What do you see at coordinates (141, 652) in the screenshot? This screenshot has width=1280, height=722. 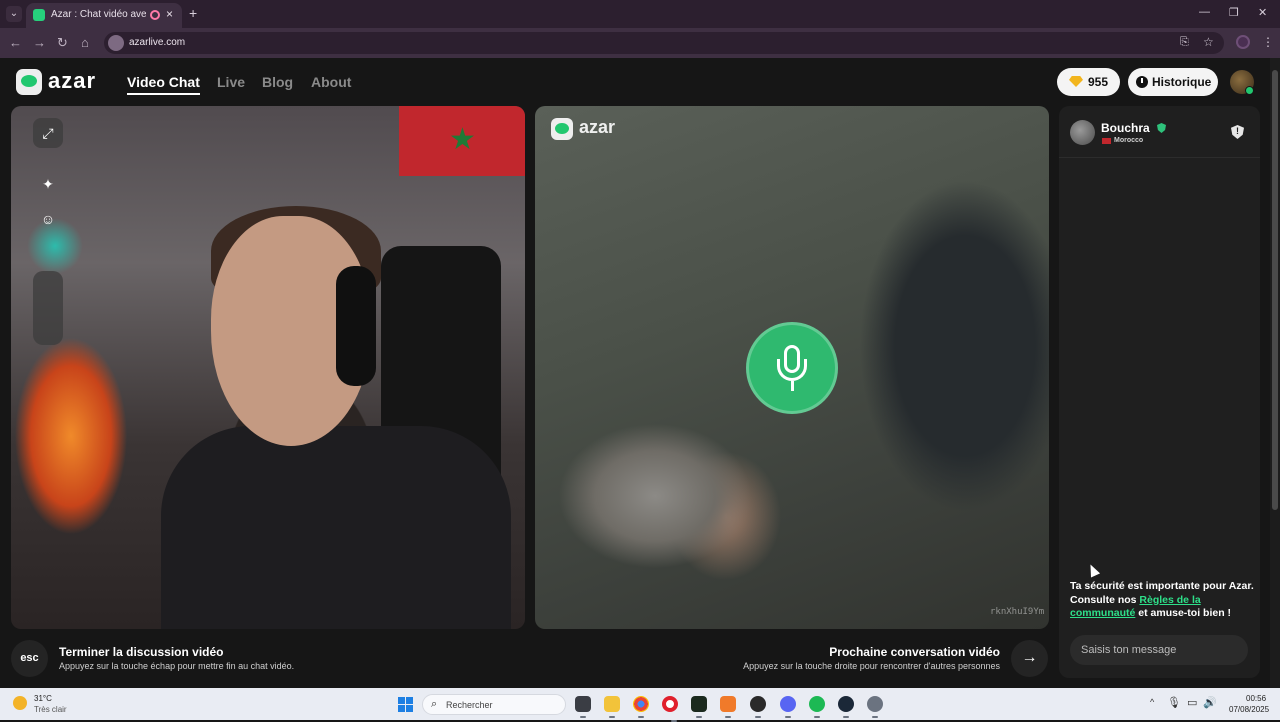 I see `end-chat-title: Terminer la discussion vidéo` at bounding box center [141, 652].